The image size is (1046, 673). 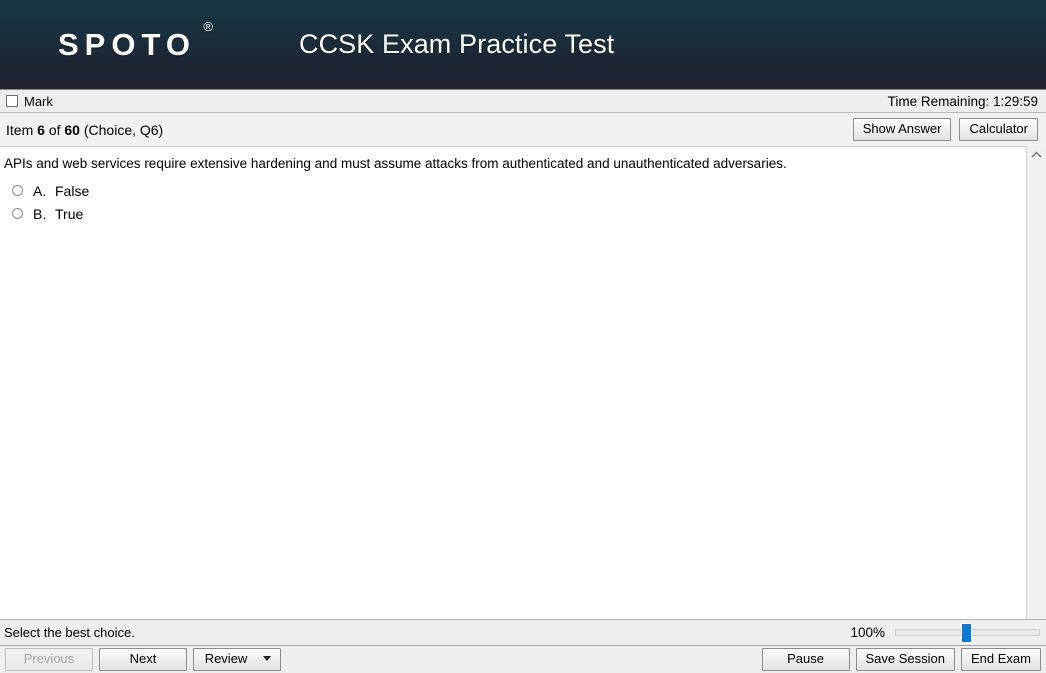 I want to click on brand-name: SPOTO, so click(x=127, y=44).